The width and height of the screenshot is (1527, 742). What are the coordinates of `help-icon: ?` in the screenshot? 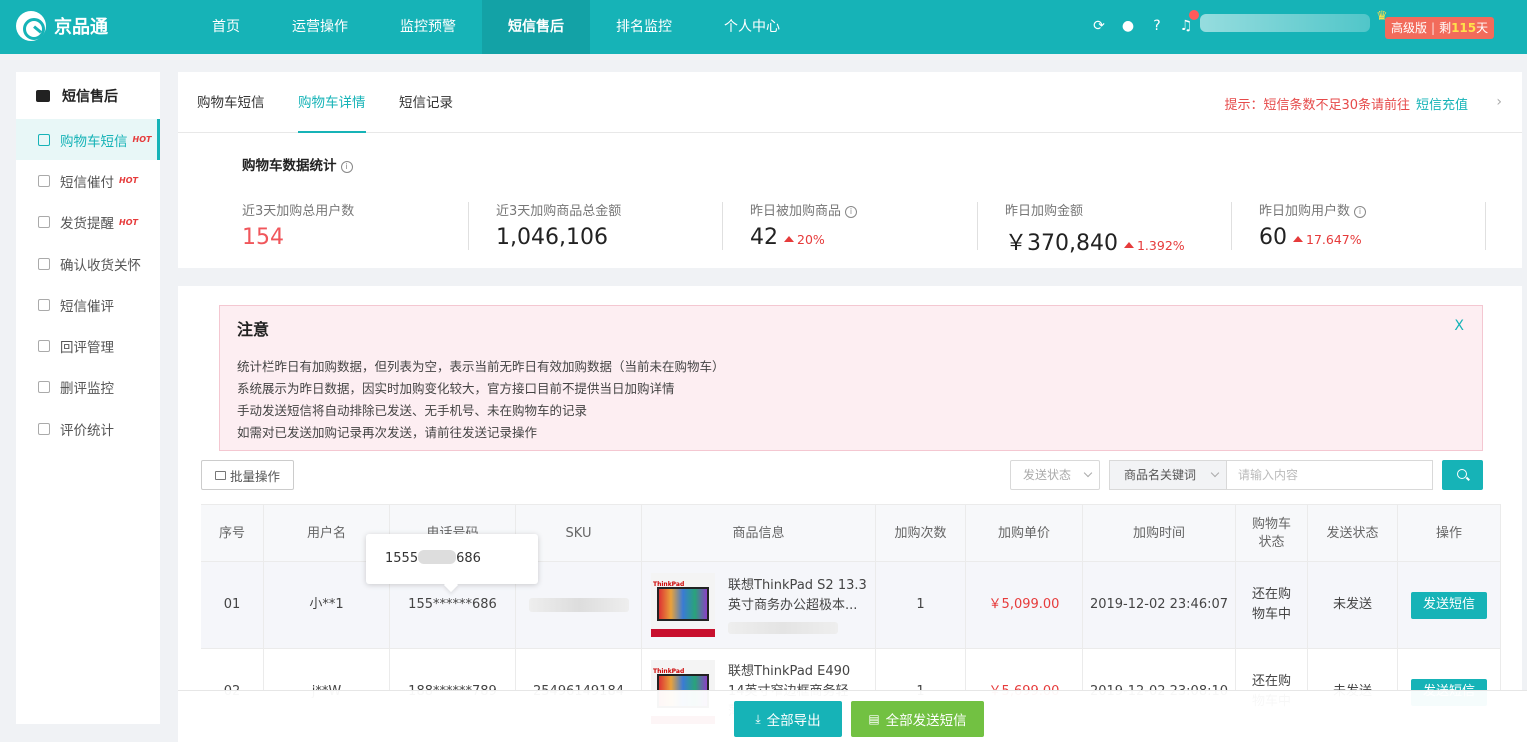 It's located at (1157, 26).